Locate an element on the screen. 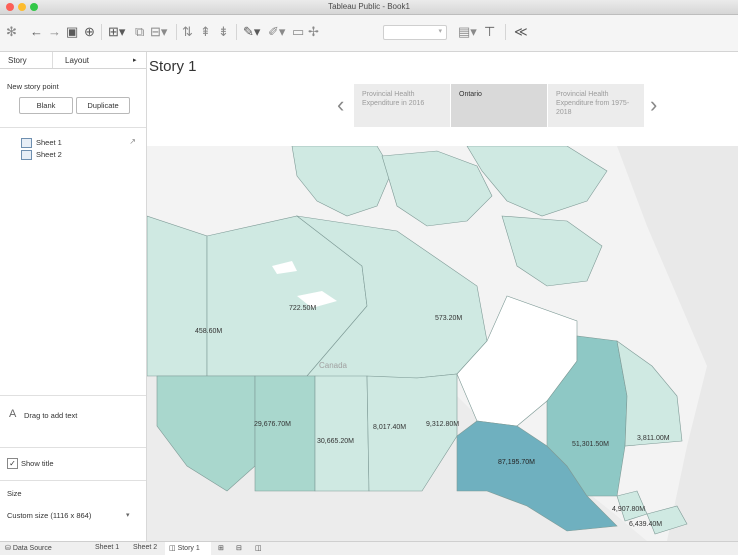 This screenshot has height=555, width=738. go-to-sheet-icon: ↗ is located at coordinates (132, 141).